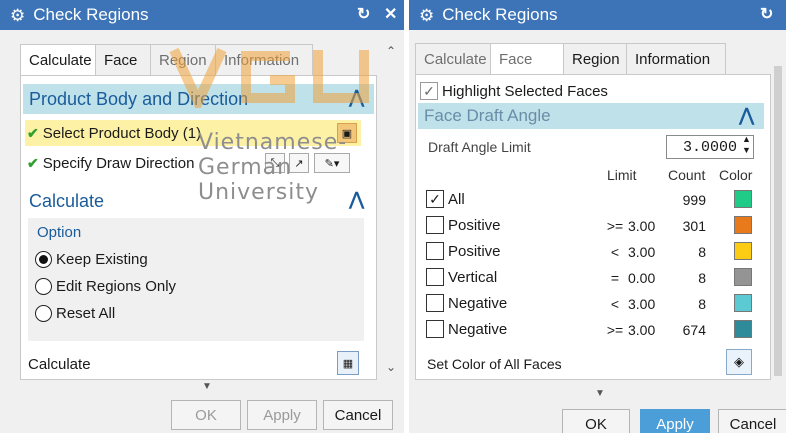  I want to click on tab-region: Region, so click(595, 59).